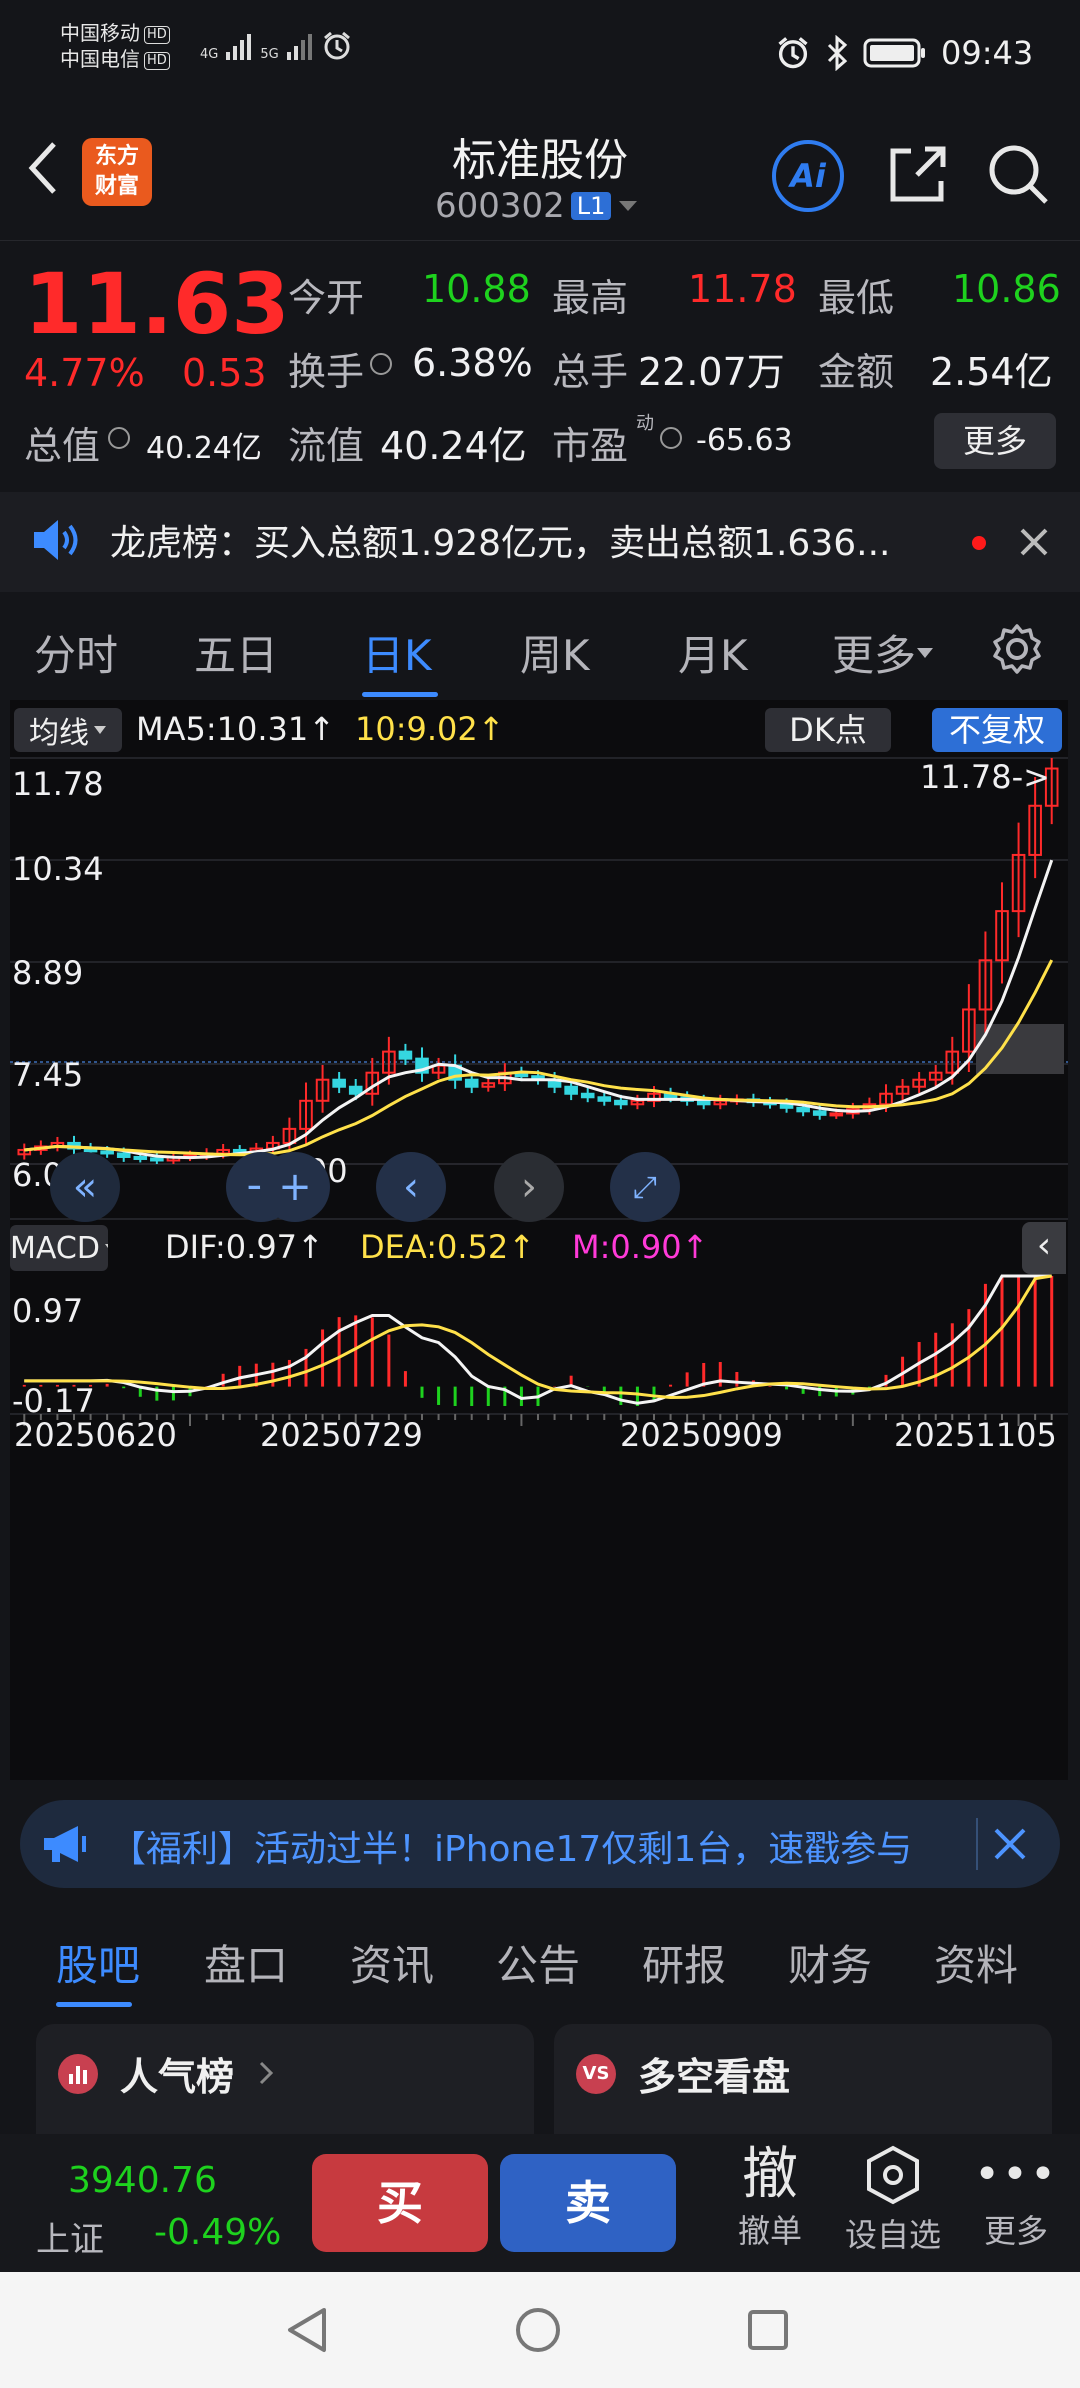 Image resolution: width=1080 pixels, height=2388 pixels. Describe the element at coordinates (95, 1435) in the screenshot. I see `date-label-1: 20250620` at that location.